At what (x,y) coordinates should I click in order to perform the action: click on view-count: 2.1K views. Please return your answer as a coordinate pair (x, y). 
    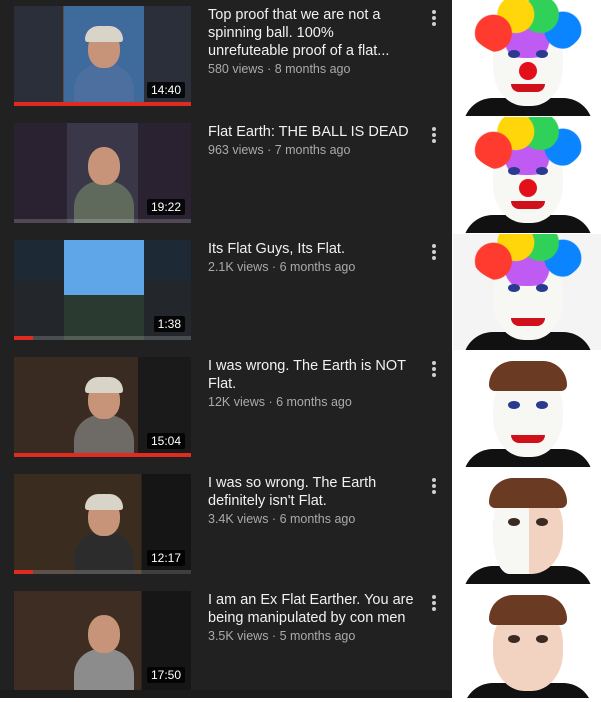
    Looking at the image, I should click on (238, 267).